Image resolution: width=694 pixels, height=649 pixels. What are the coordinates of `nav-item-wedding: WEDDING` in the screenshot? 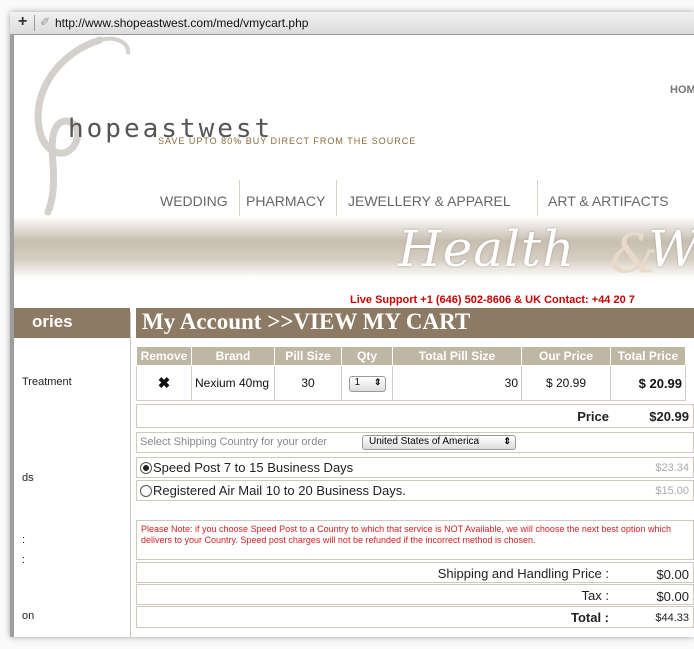 It's located at (194, 201).